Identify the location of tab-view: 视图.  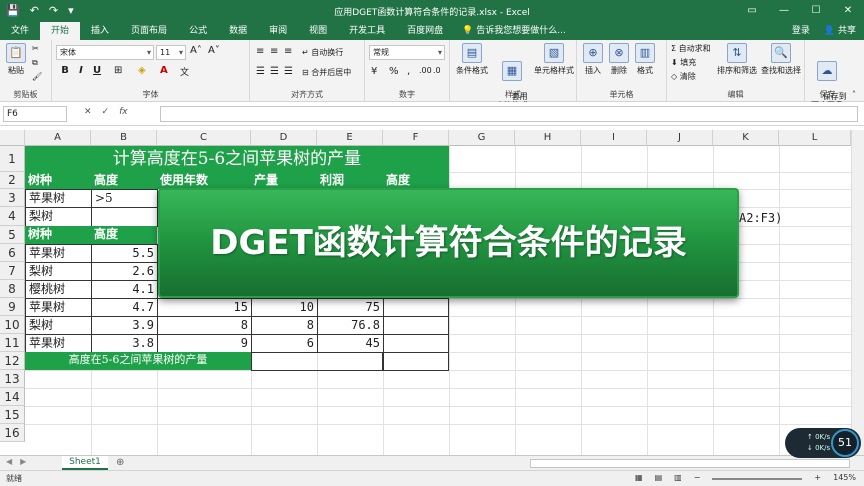
(318, 31).